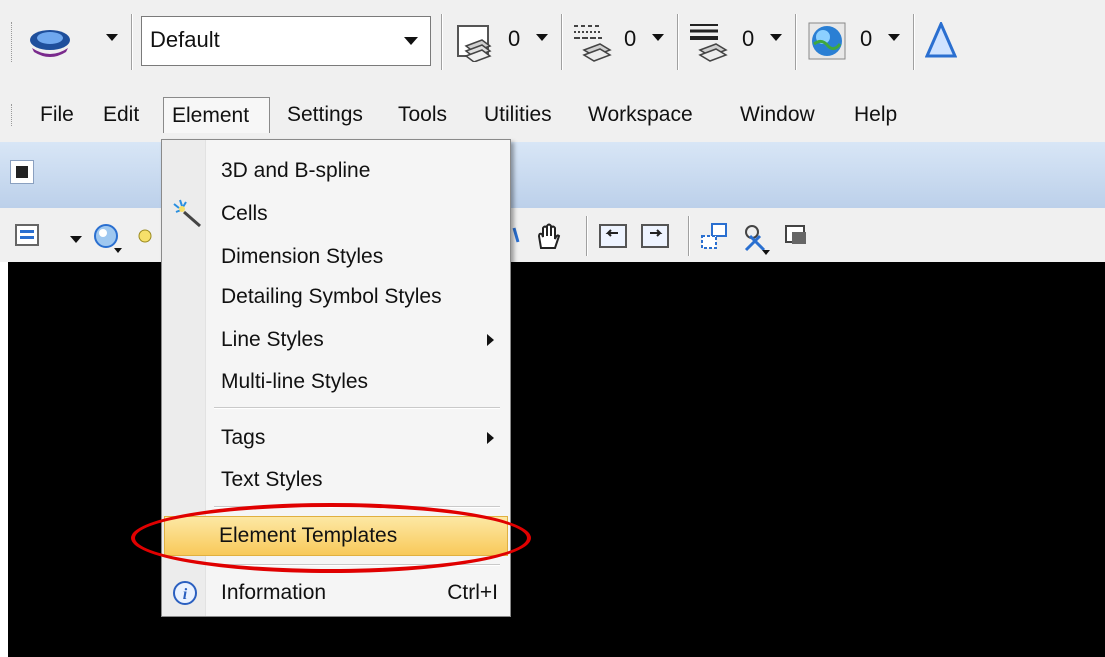  I want to click on clip-volume-icon, so click(757, 241).